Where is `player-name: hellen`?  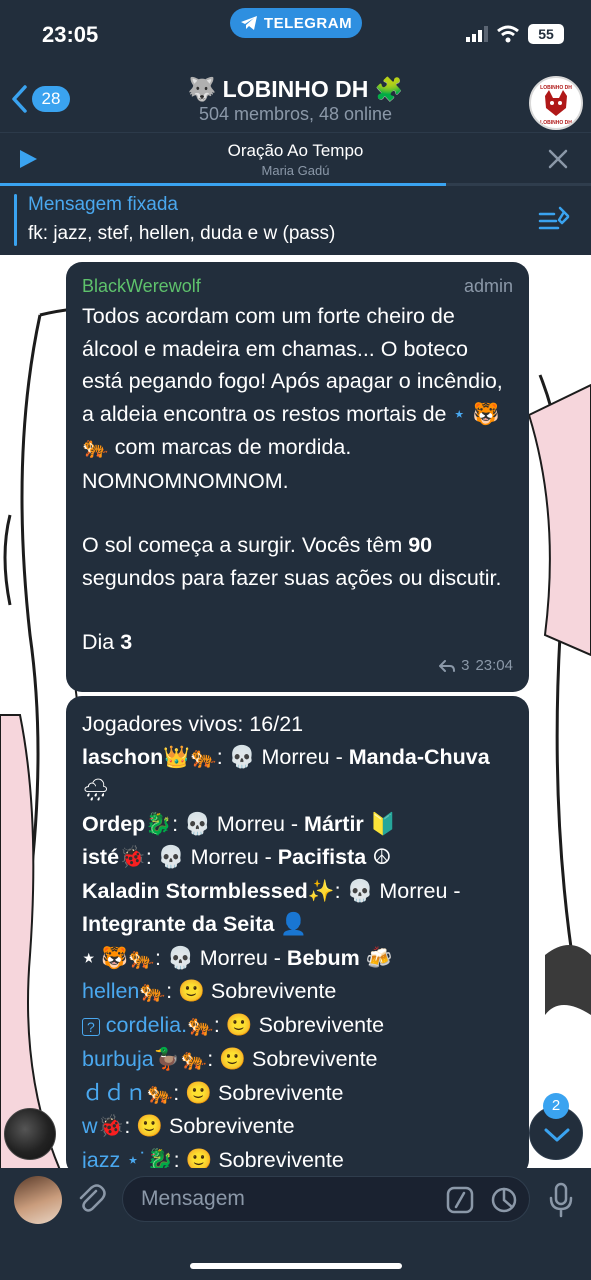
player-name: hellen is located at coordinates (110, 991).